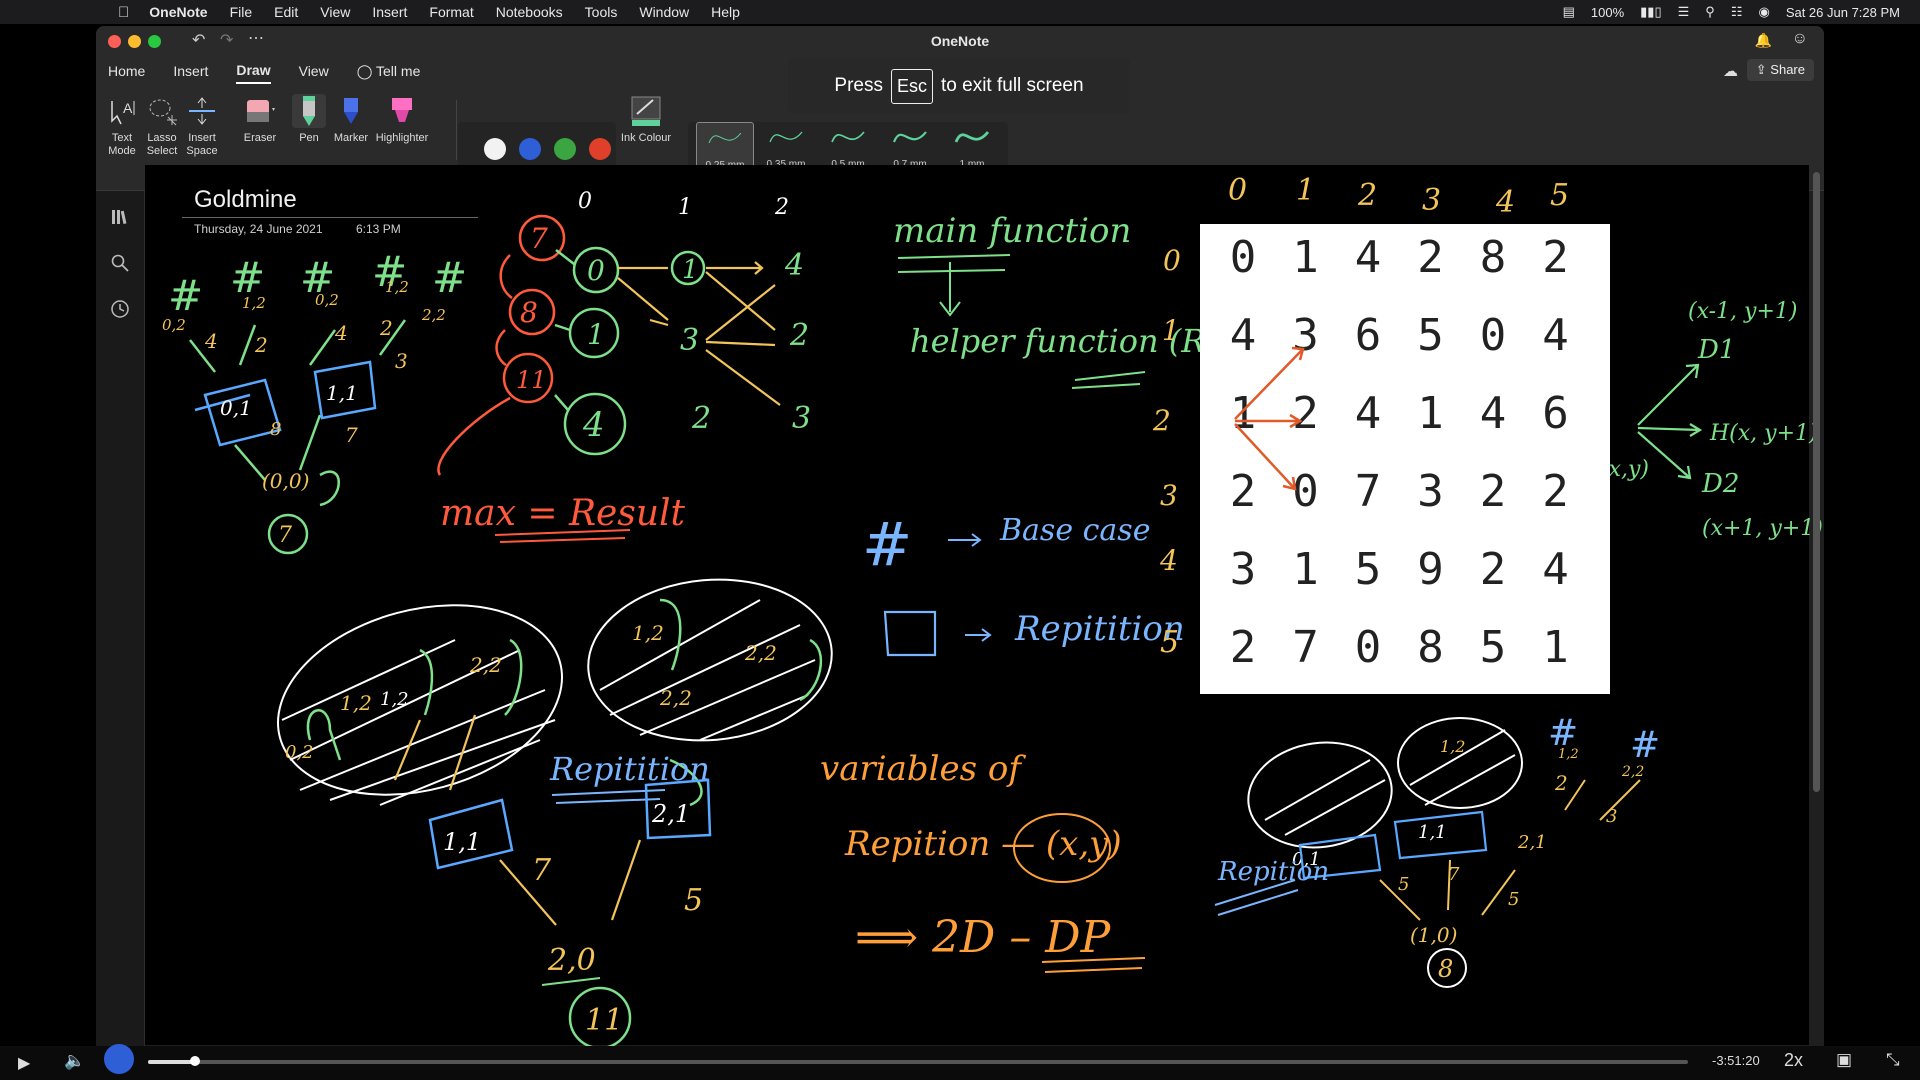 The width and height of the screenshot is (1920, 1080). What do you see at coordinates (298, 437) in the screenshot?
I see `left-tree-strokes` at bounding box center [298, 437].